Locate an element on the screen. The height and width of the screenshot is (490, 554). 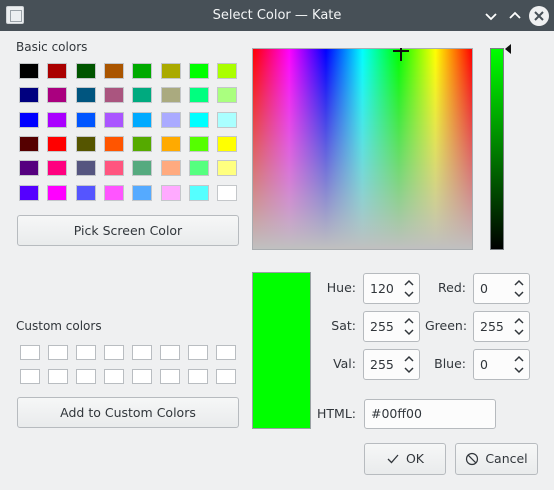
val-spinbox: 255 is located at coordinates (391, 364).